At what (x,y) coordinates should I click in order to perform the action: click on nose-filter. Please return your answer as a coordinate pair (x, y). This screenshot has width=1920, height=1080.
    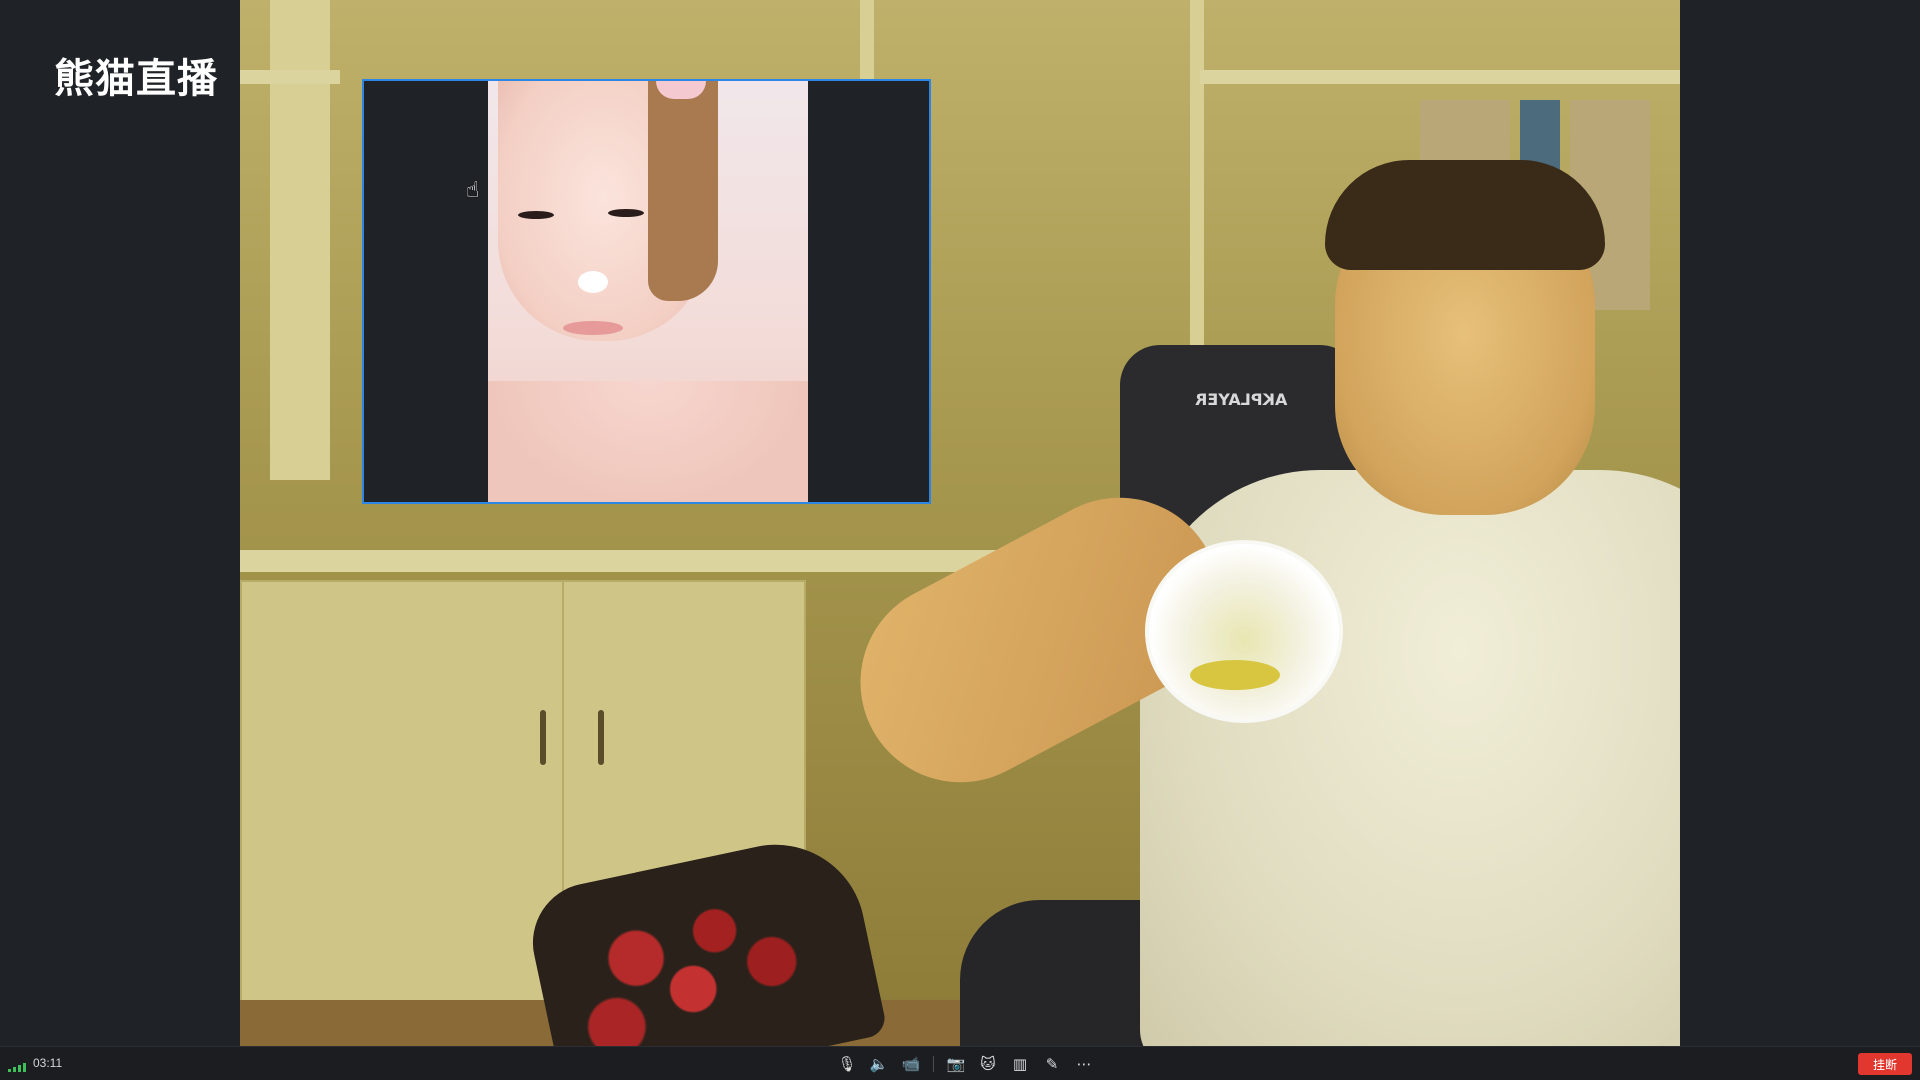
    Looking at the image, I should click on (593, 282).